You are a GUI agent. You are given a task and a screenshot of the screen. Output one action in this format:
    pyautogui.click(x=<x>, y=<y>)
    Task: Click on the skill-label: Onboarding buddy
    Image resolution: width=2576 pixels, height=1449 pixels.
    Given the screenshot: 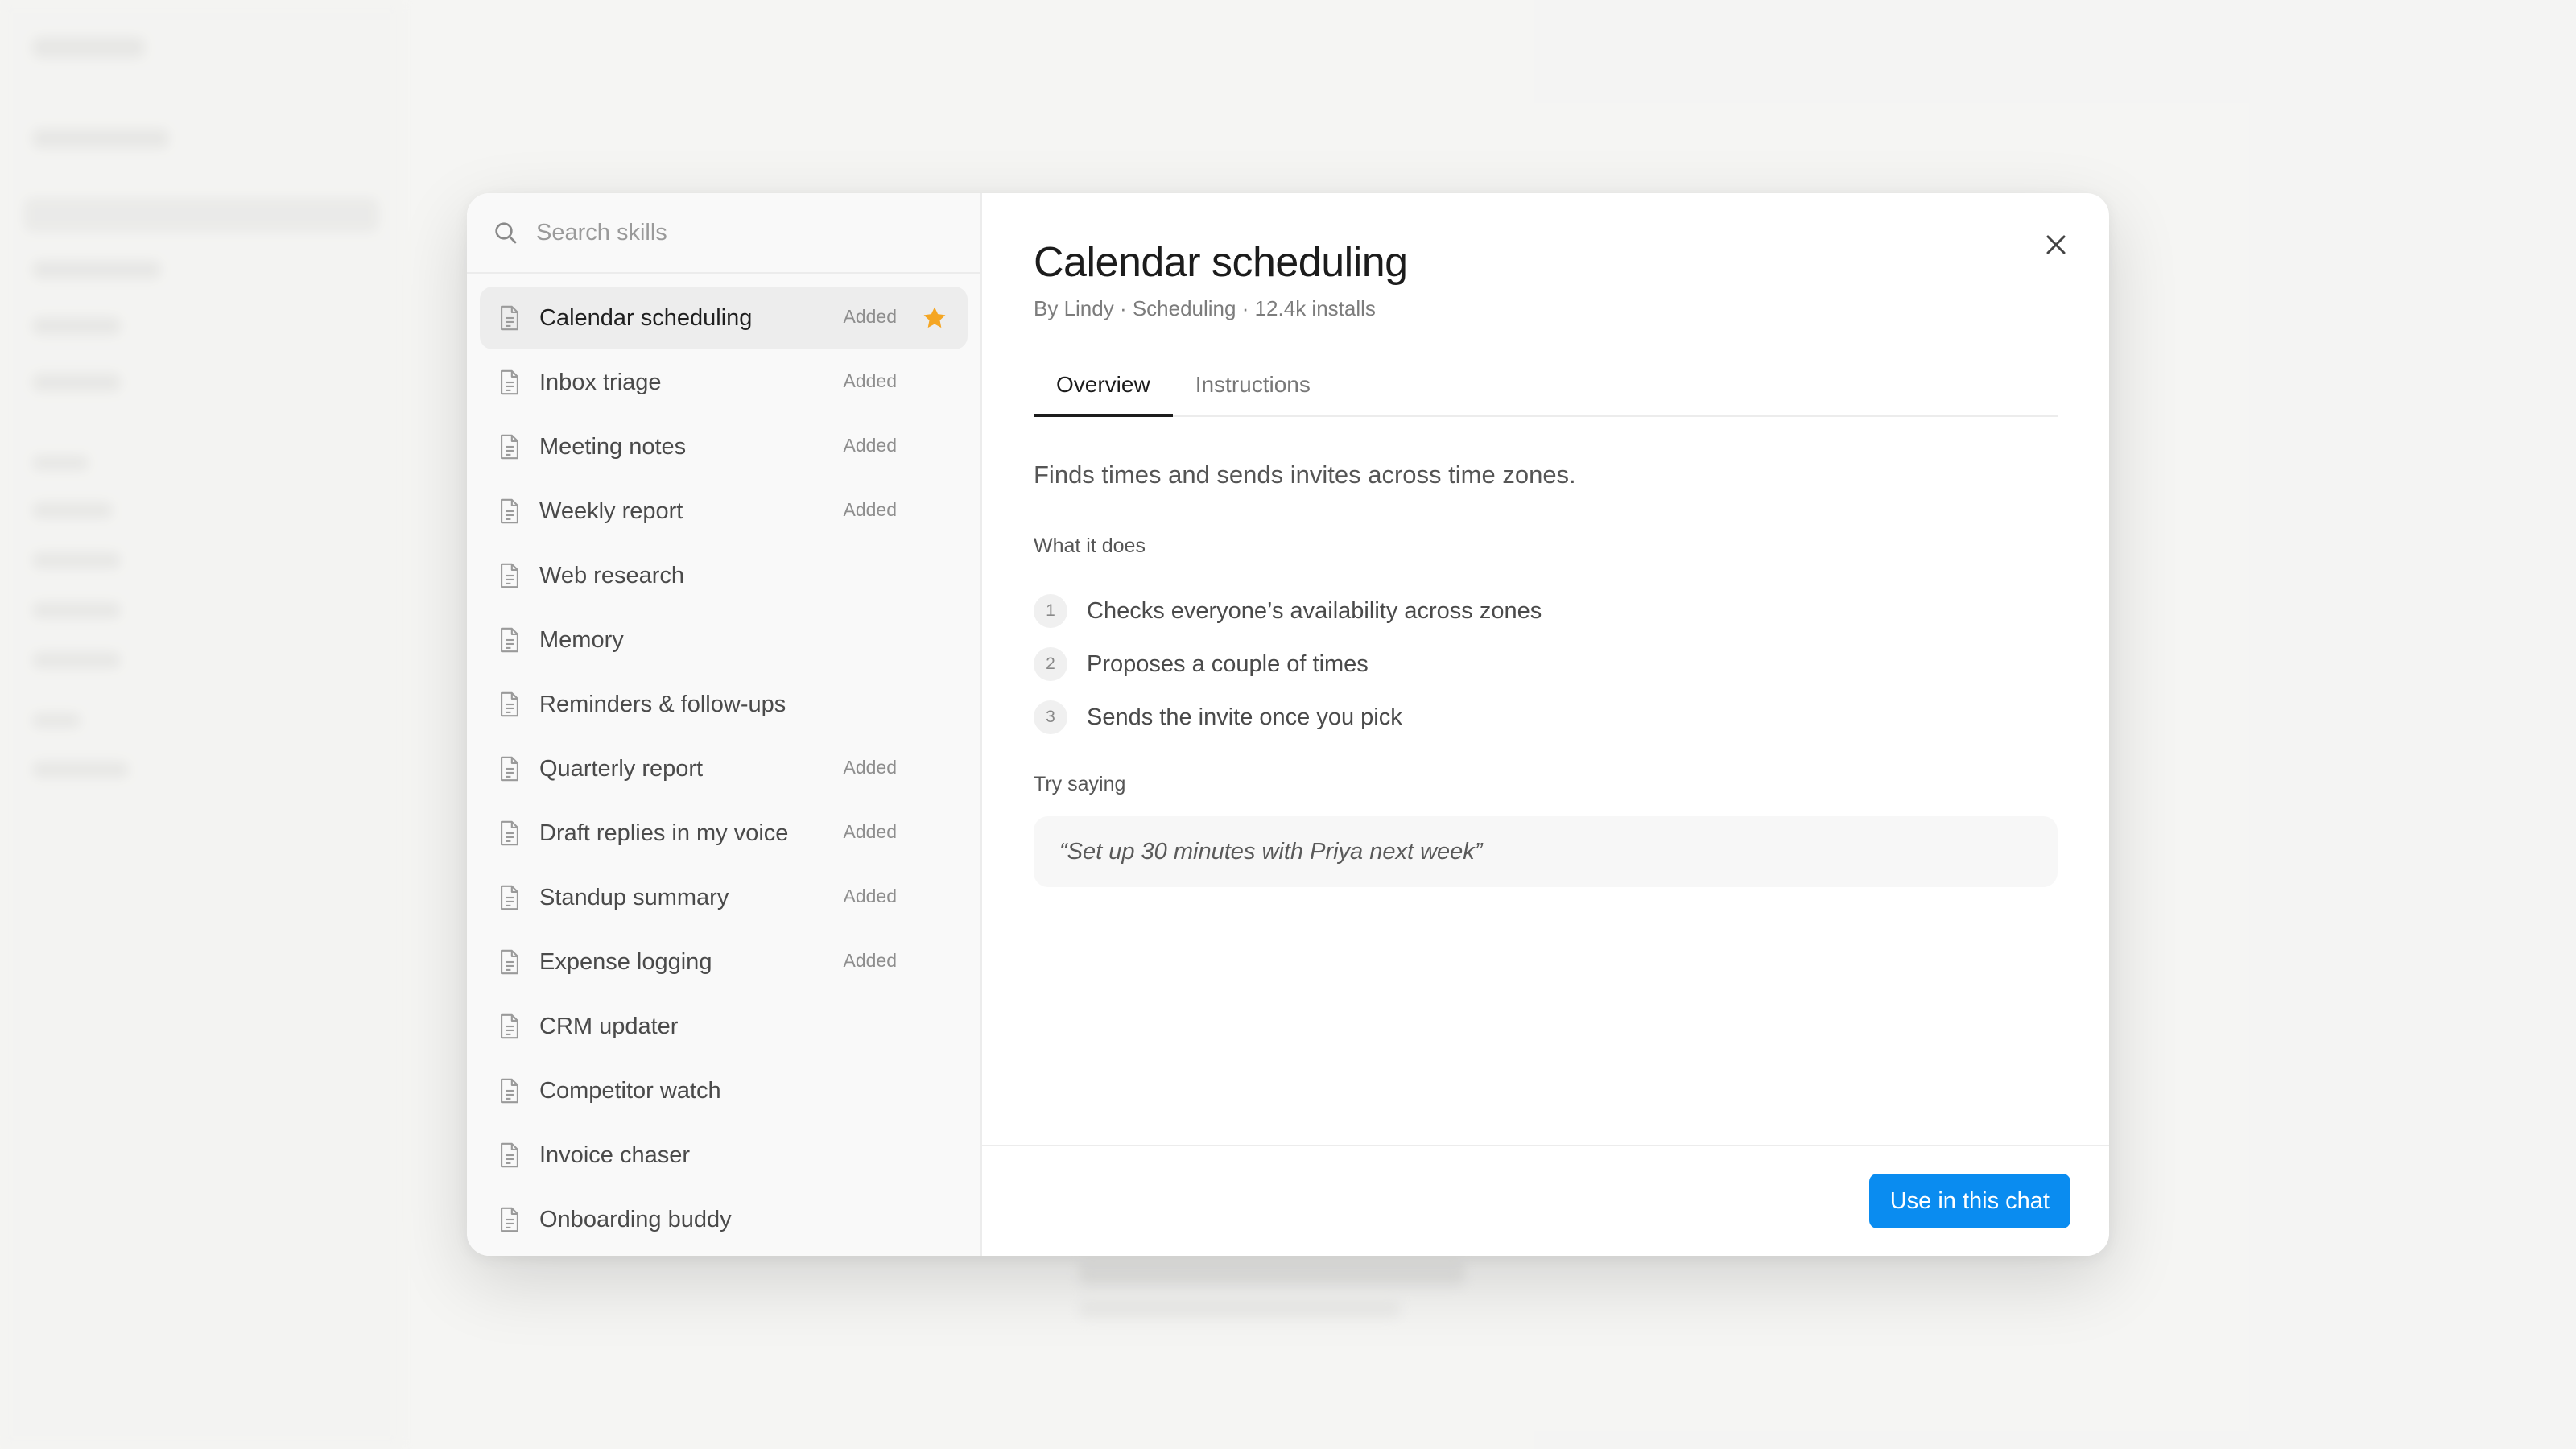 What is the action you would take?
    pyautogui.click(x=635, y=1219)
    